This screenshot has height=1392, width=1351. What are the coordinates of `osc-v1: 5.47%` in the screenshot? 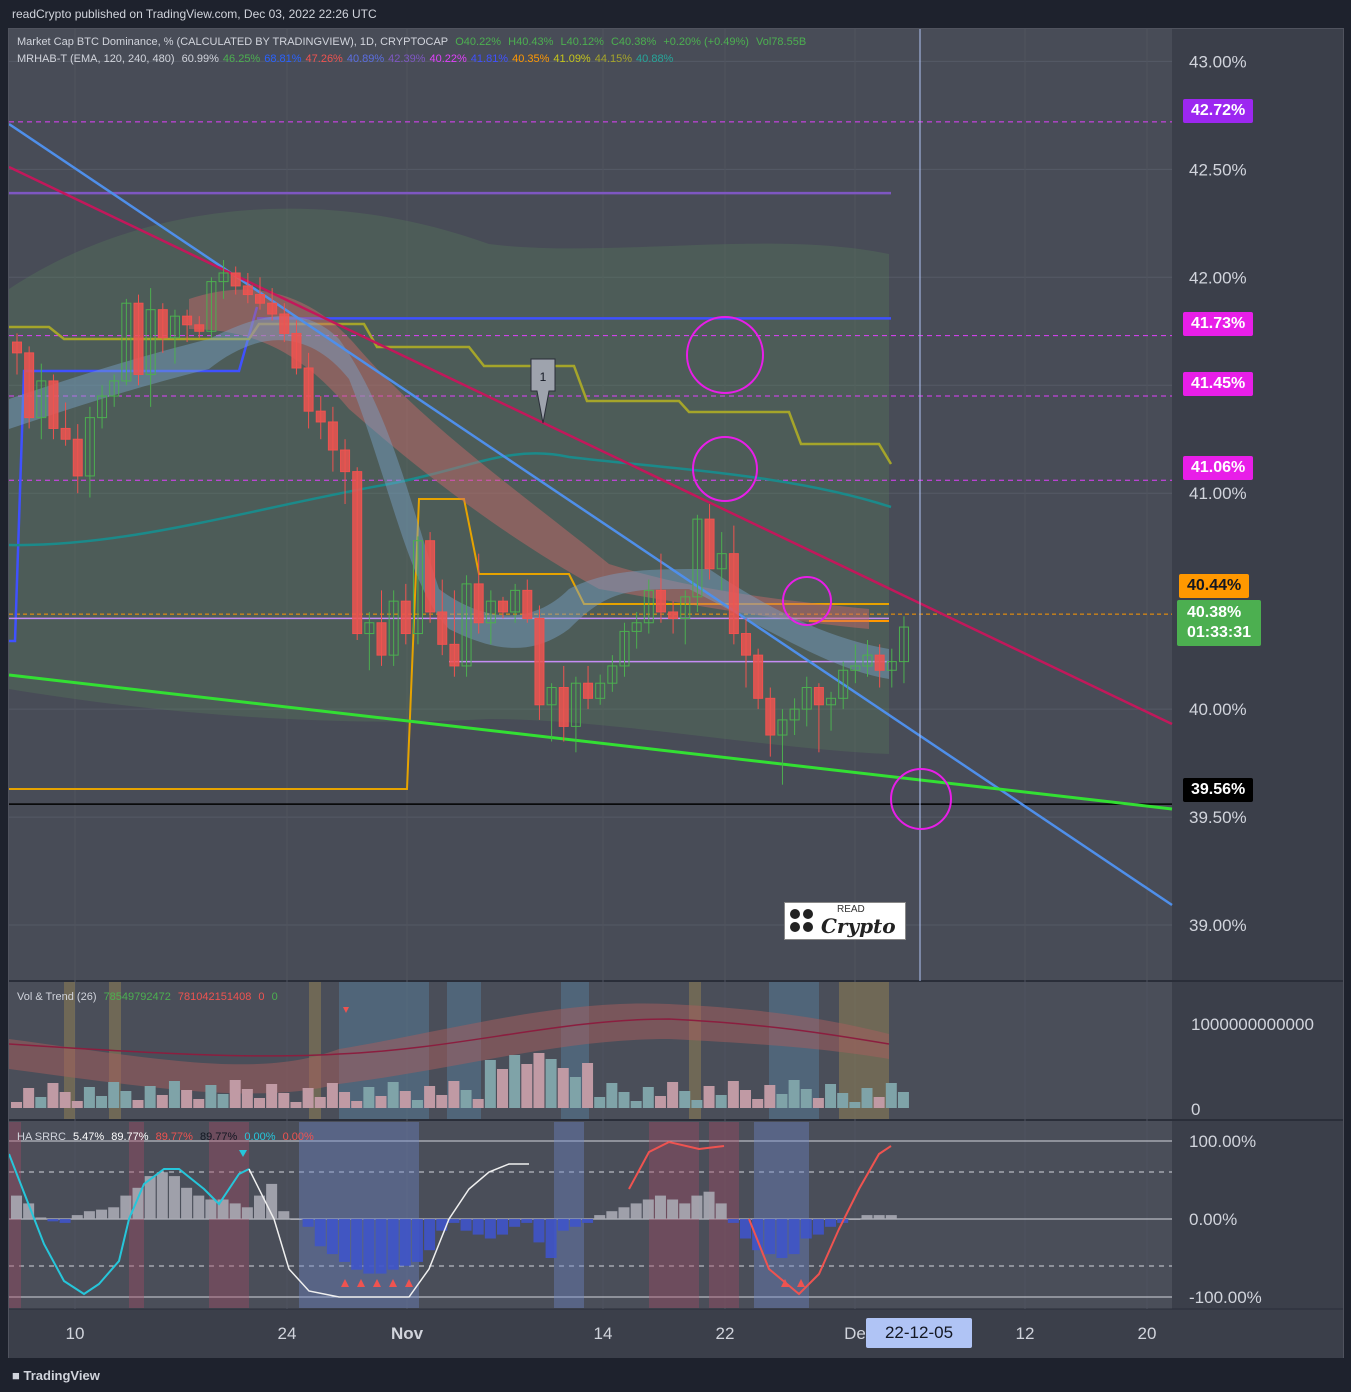 It's located at (88, 1137).